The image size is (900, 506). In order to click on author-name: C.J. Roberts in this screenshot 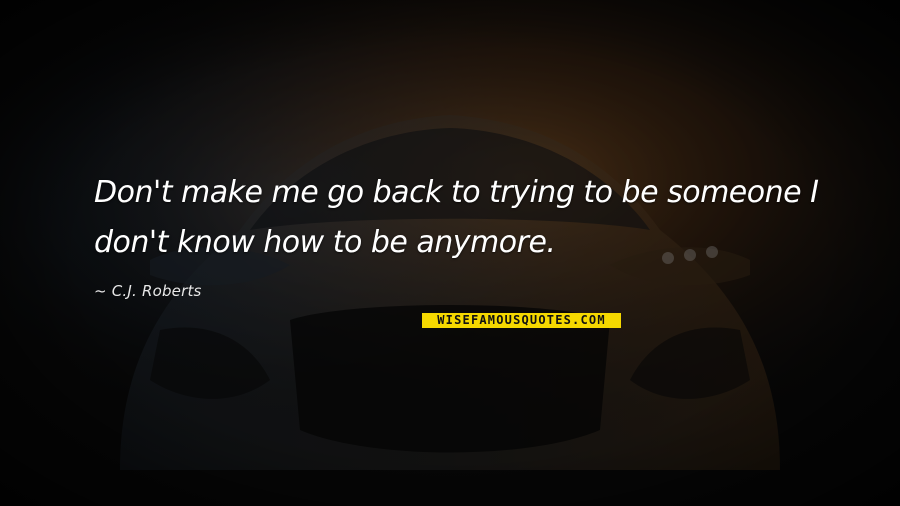, I will do `click(156, 291)`.